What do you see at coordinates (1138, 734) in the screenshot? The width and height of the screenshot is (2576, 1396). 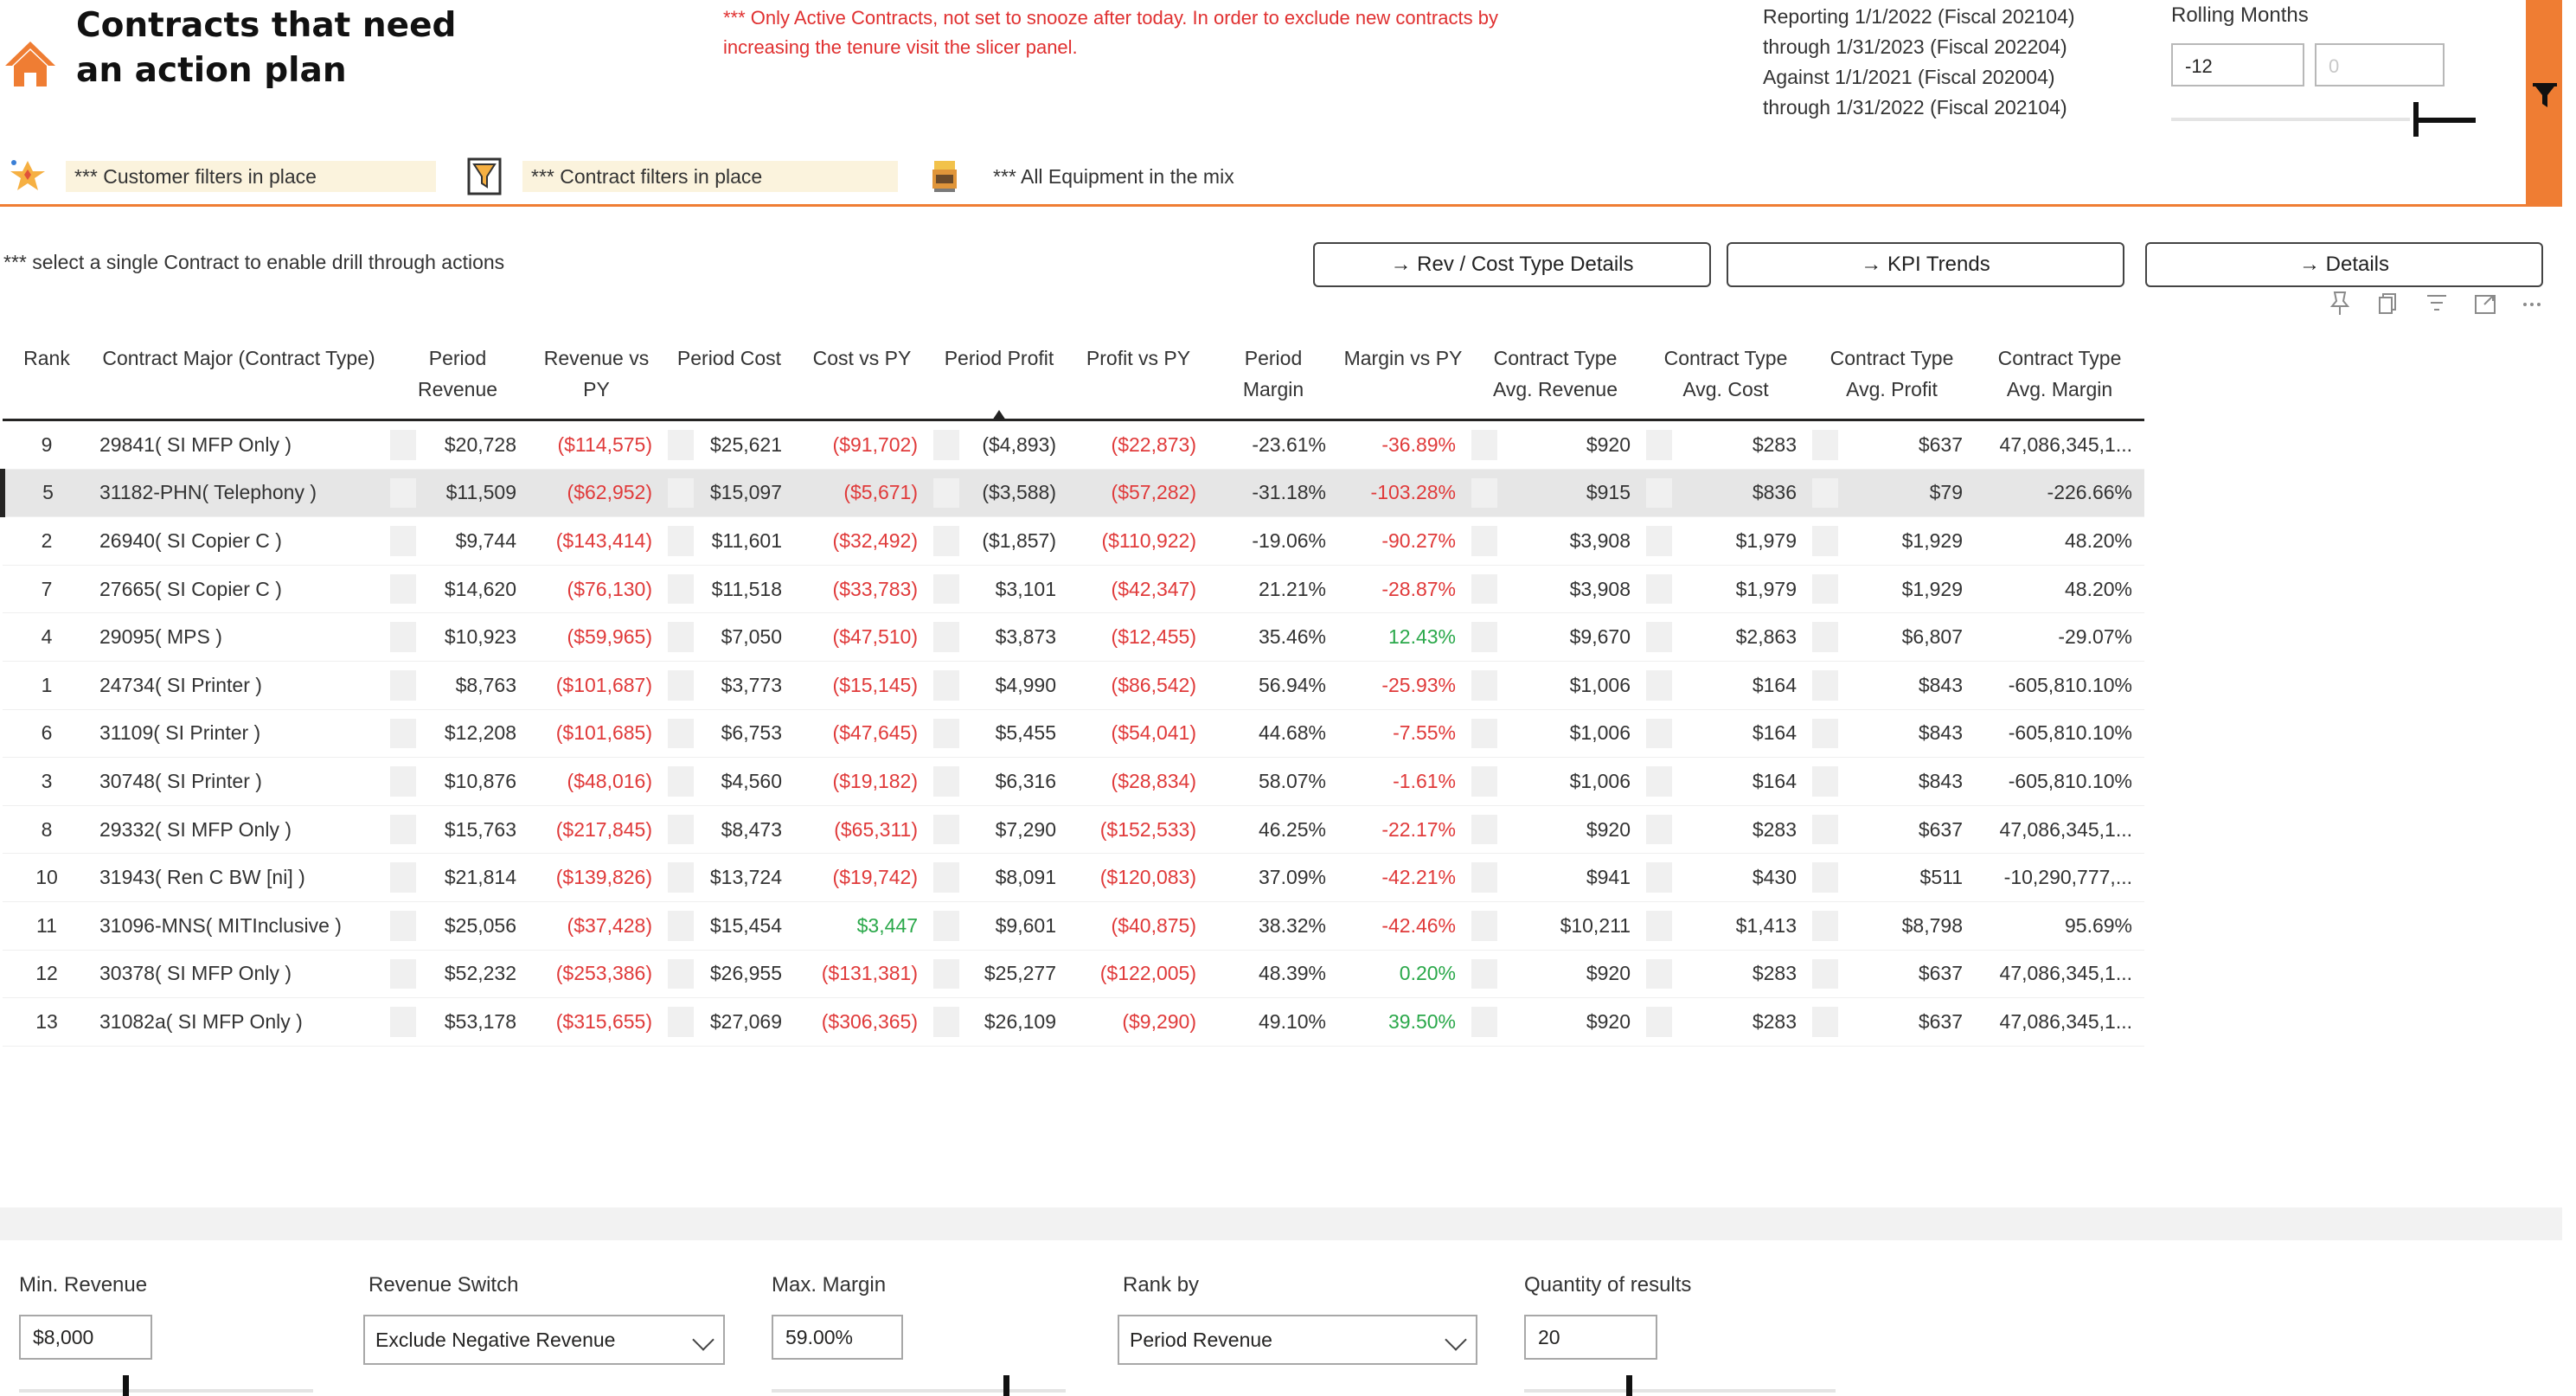 I see `table-cell: ($54,041)` at bounding box center [1138, 734].